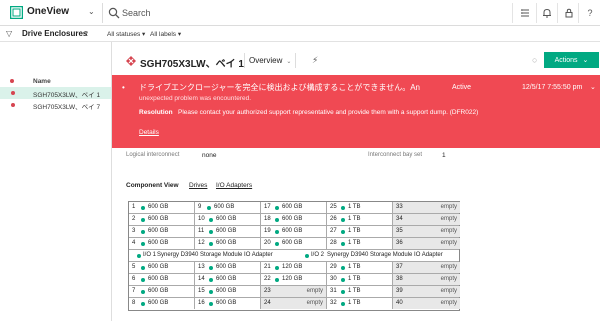 The width and height of the screenshot is (600, 321). I want to click on alert-title: ドライブエンクロージャーを完全に検出および構成することができません。An, so click(279, 87).